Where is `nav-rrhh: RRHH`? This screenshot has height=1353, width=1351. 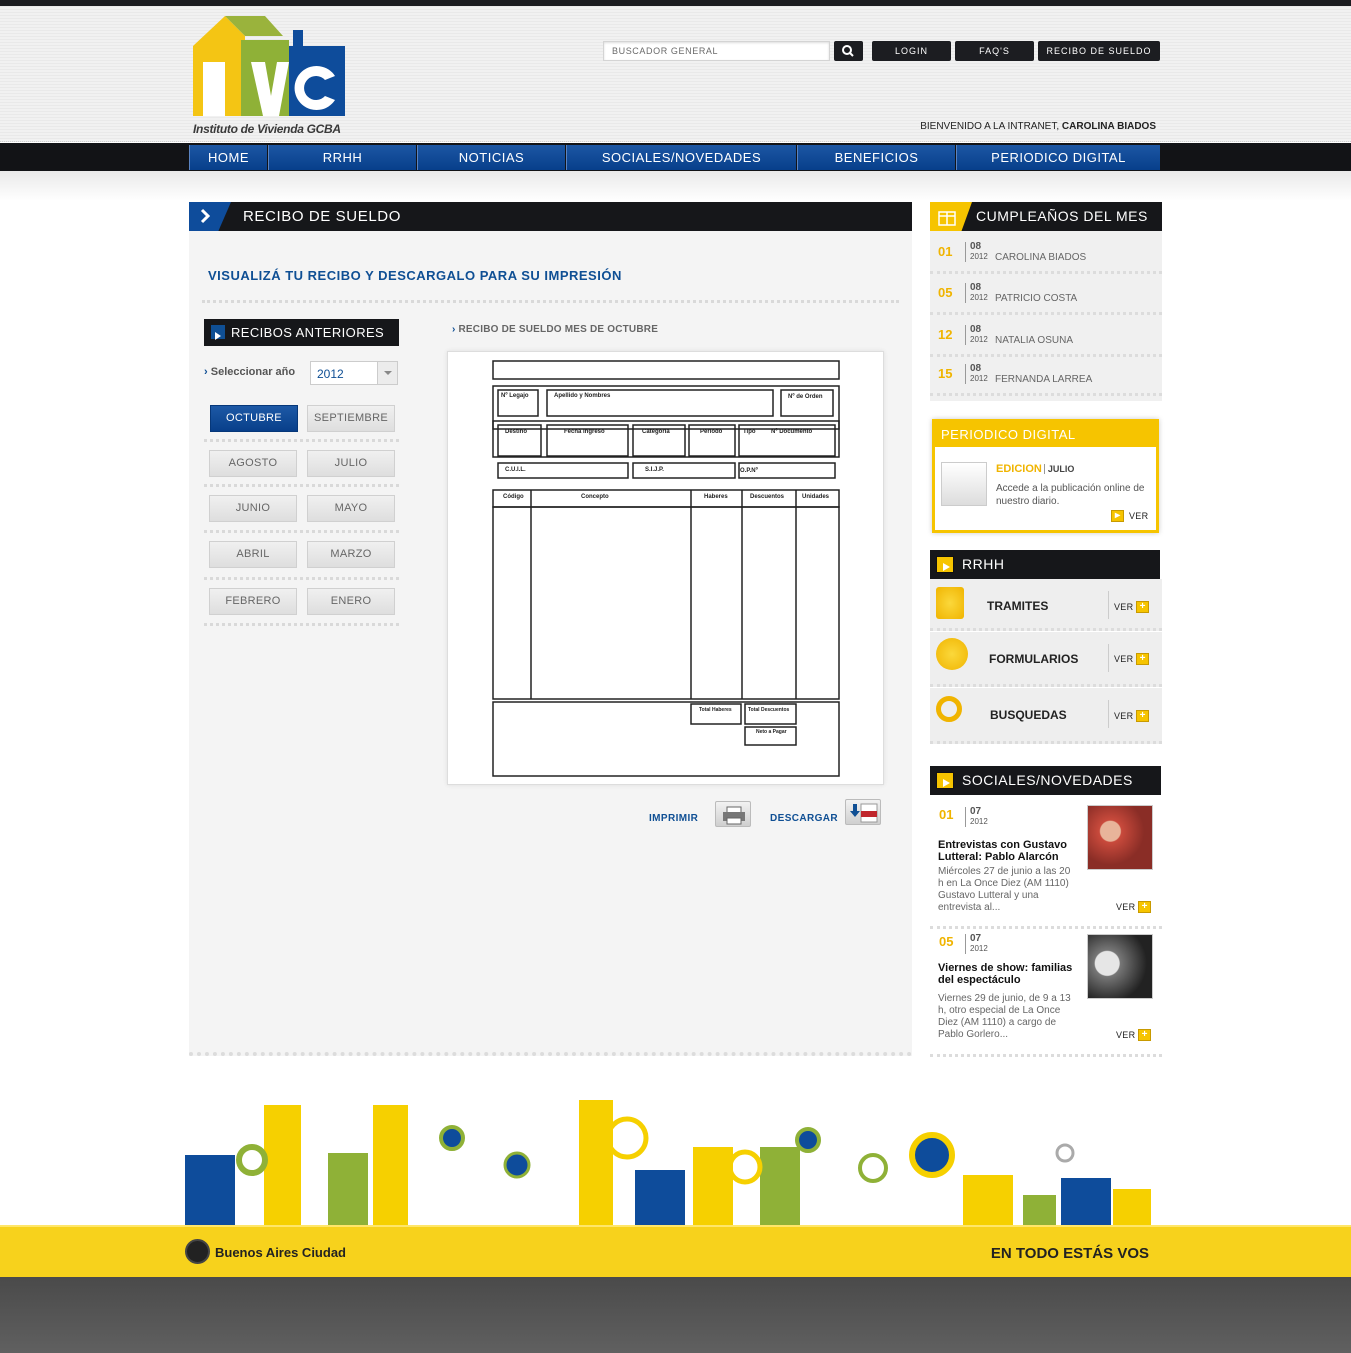
nav-rrhh: RRHH is located at coordinates (342, 157).